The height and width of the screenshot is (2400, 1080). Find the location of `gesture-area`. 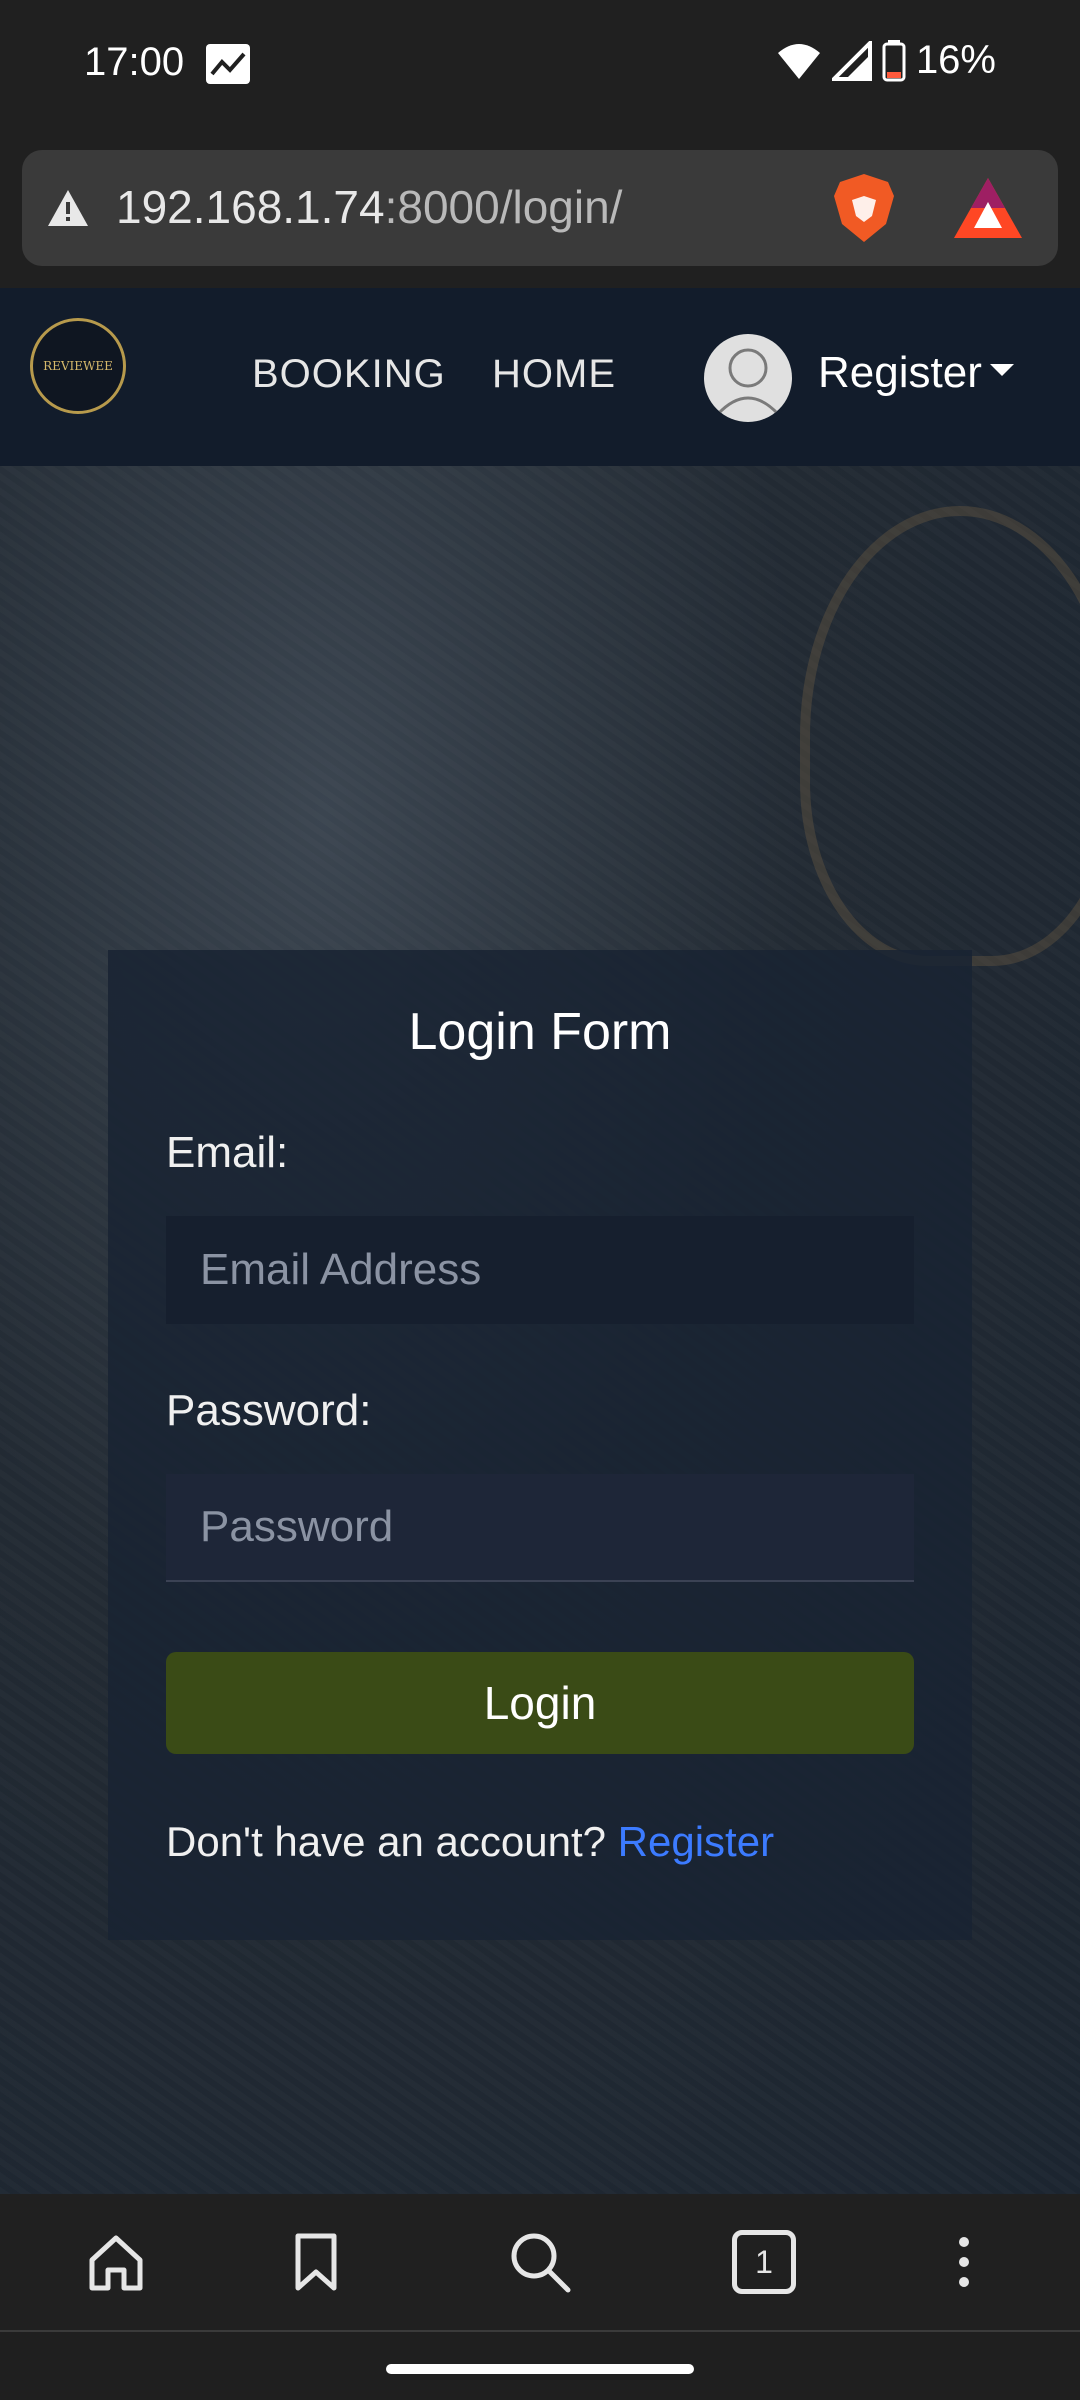

gesture-area is located at coordinates (540, 2365).